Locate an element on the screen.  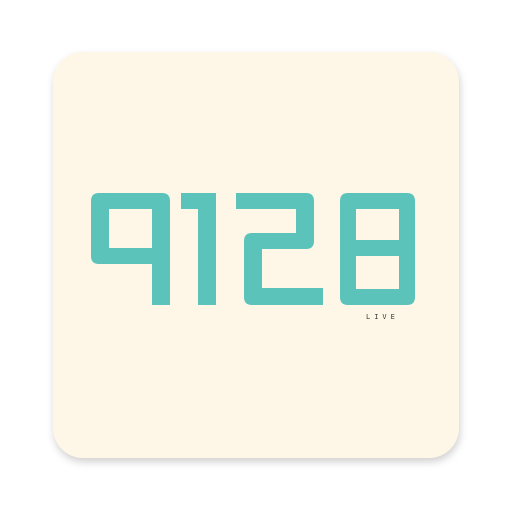
live-label: LIVE is located at coordinates (382, 317).